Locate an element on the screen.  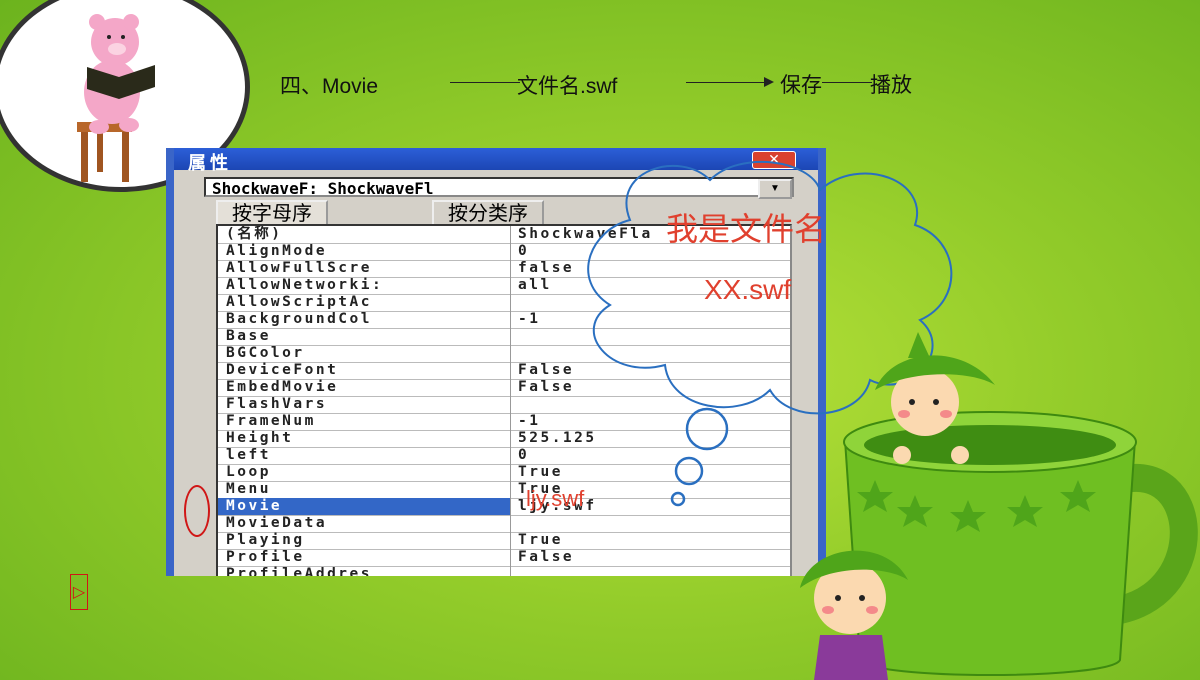
highlight-oval is located at coordinates (197, 511).